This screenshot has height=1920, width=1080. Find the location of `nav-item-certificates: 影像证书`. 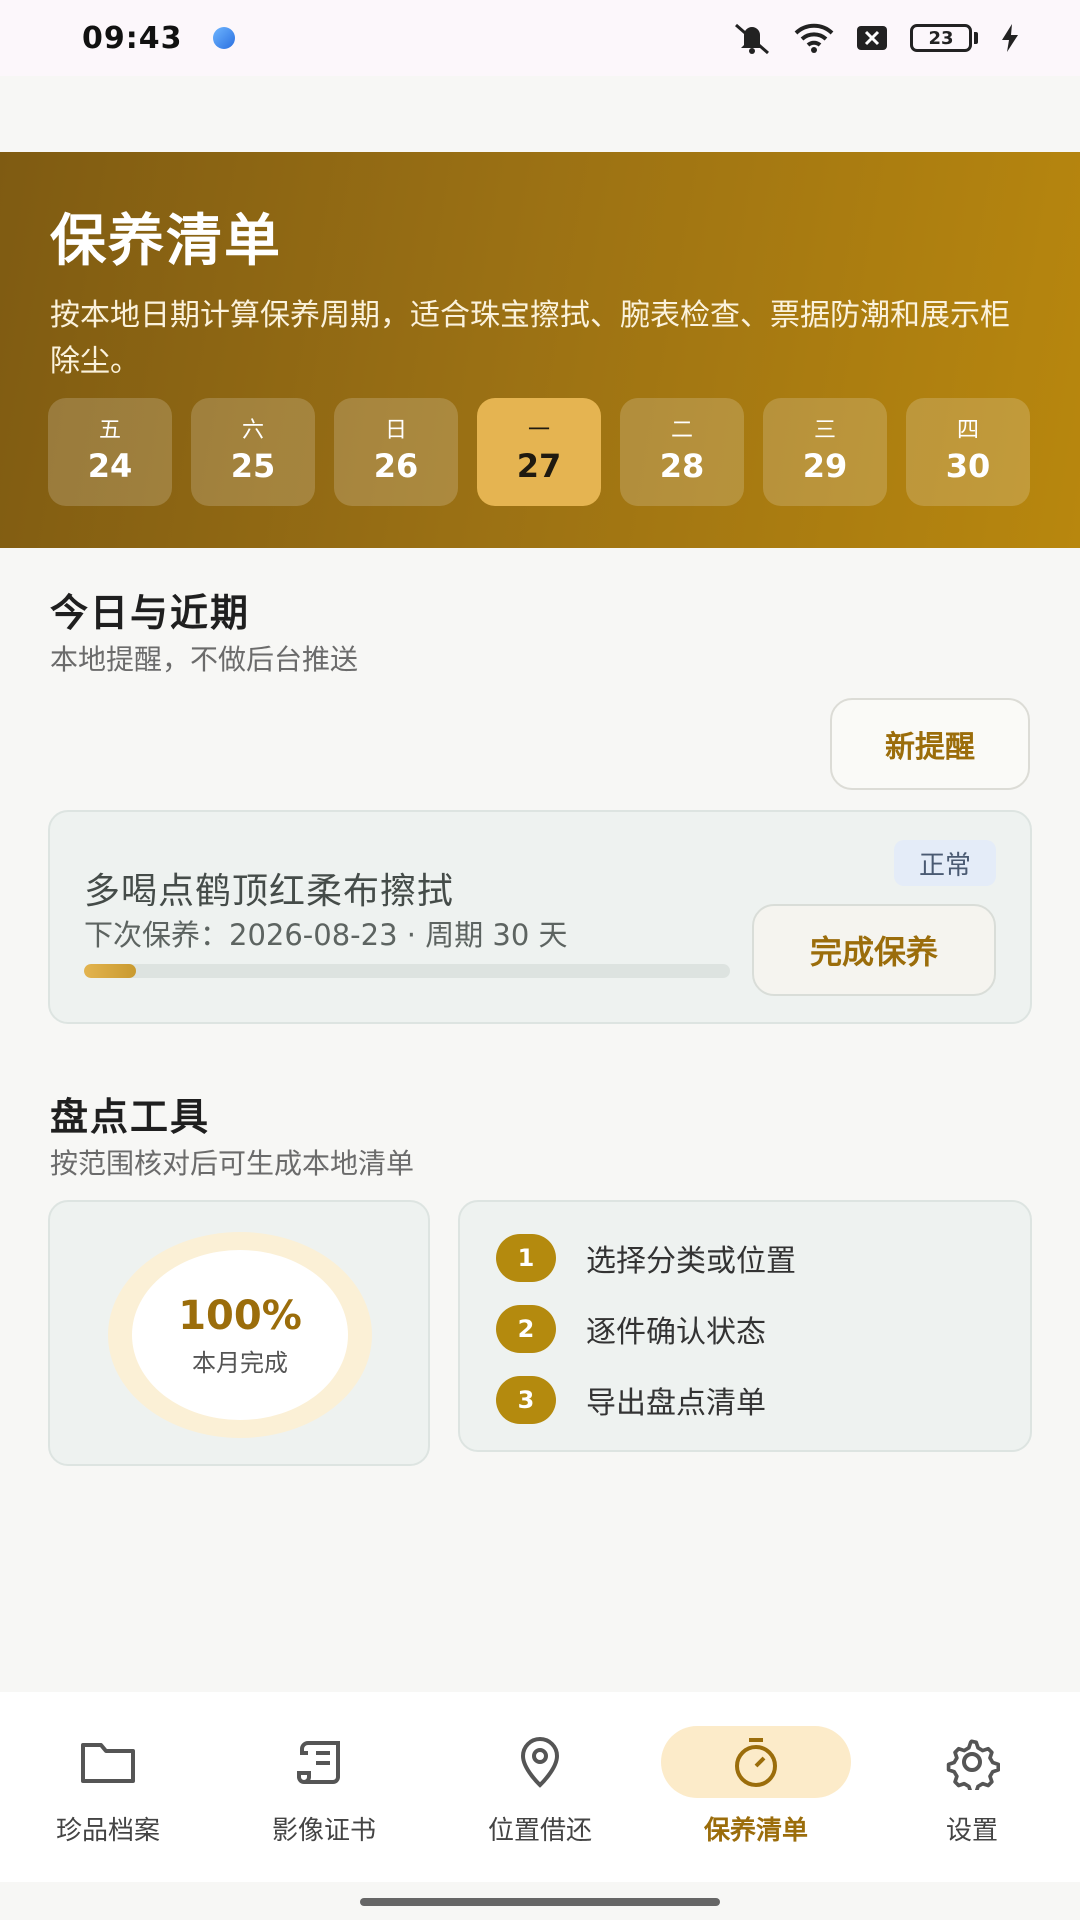

nav-item-certificates: 影像证书 is located at coordinates (324, 1804).